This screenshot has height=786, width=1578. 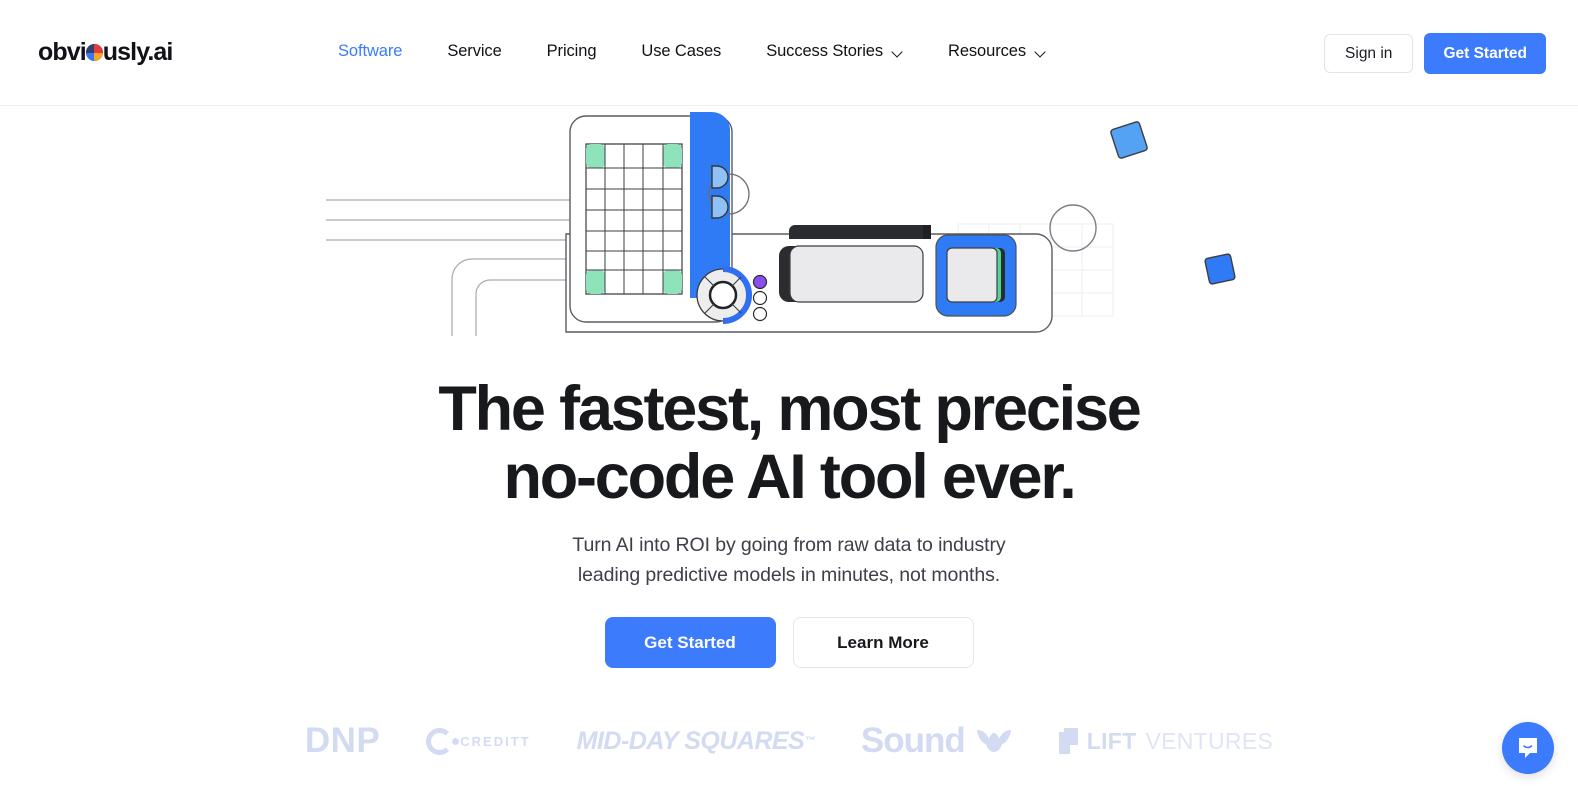 I want to click on client-logo-creditt: CREDITT, so click(x=478, y=741).